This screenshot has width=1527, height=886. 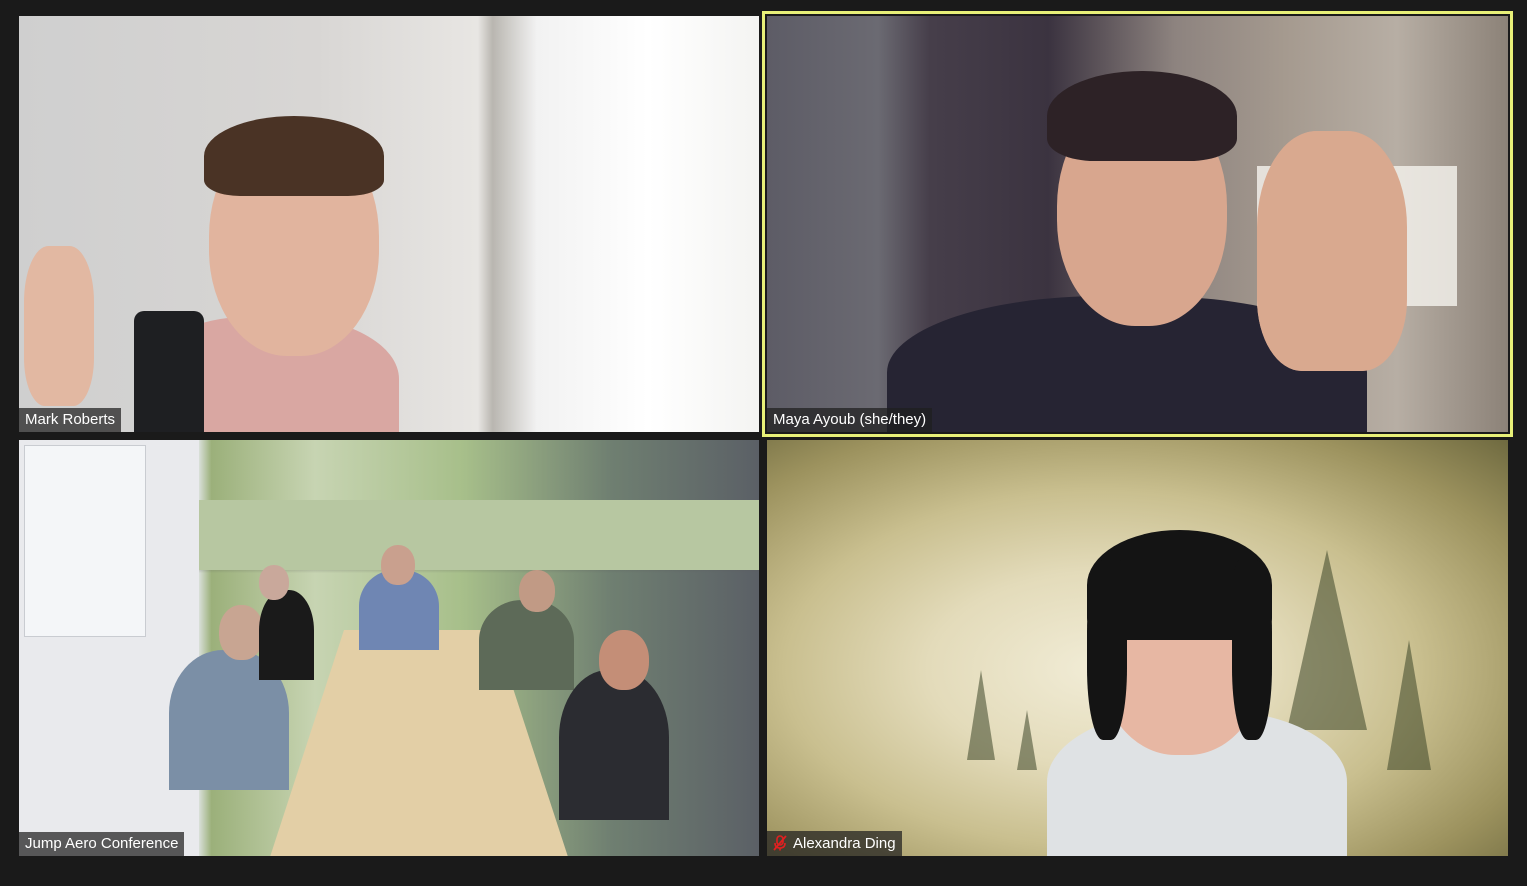 What do you see at coordinates (844, 843) in the screenshot?
I see `participant-name: Alexandra Ding` at bounding box center [844, 843].